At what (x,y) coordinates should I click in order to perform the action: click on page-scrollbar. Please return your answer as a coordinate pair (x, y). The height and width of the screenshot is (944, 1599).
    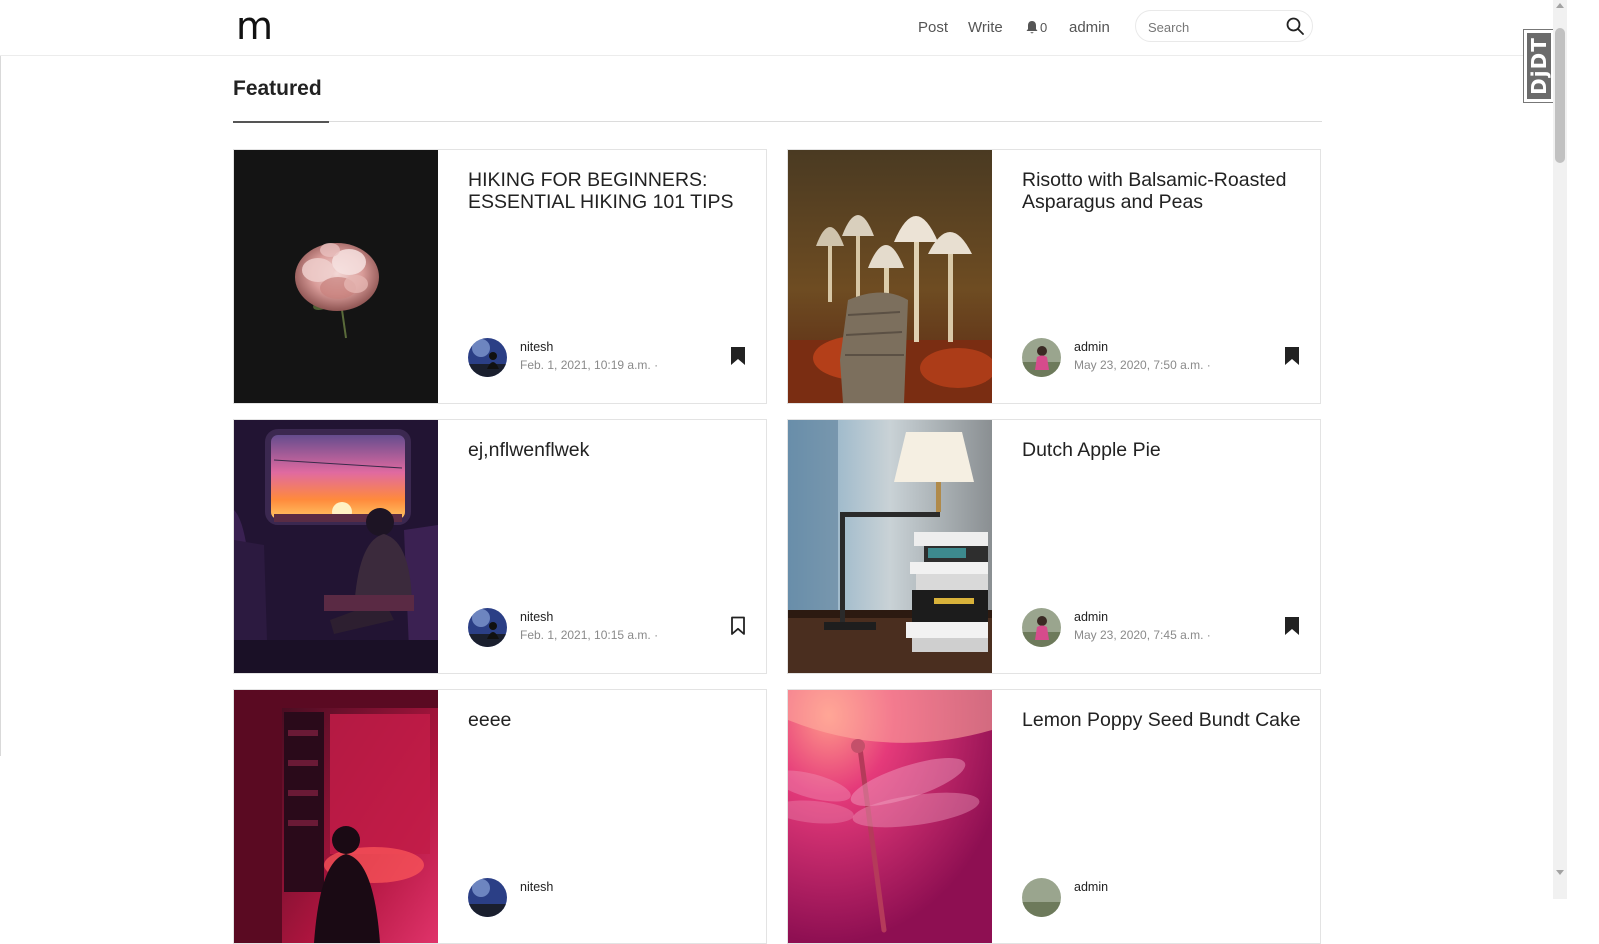
    Looking at the image, I should click on (1560, 449).